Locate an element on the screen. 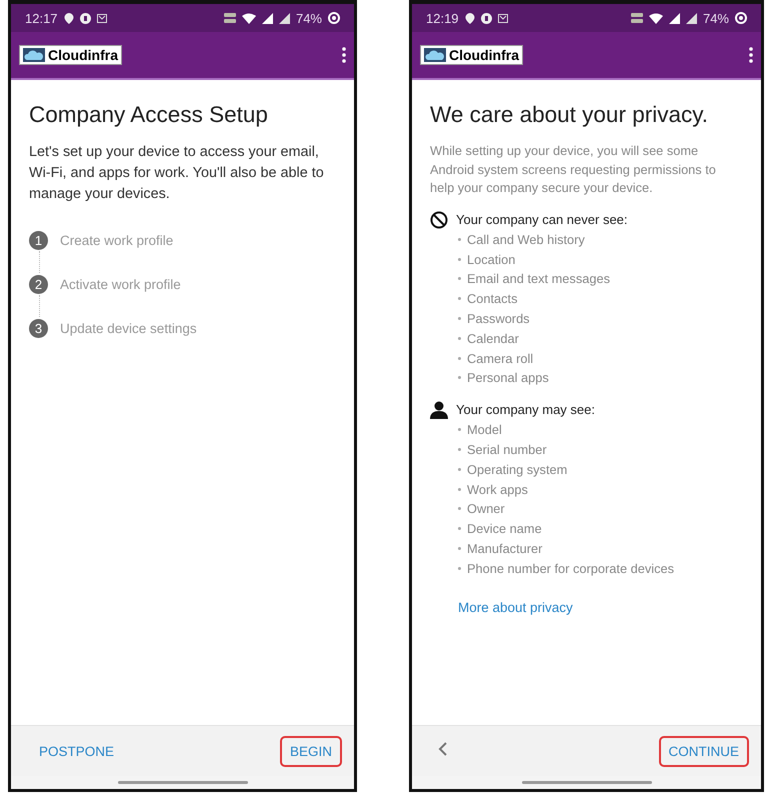  step-number: 3 is located at coordinates (38, 328).